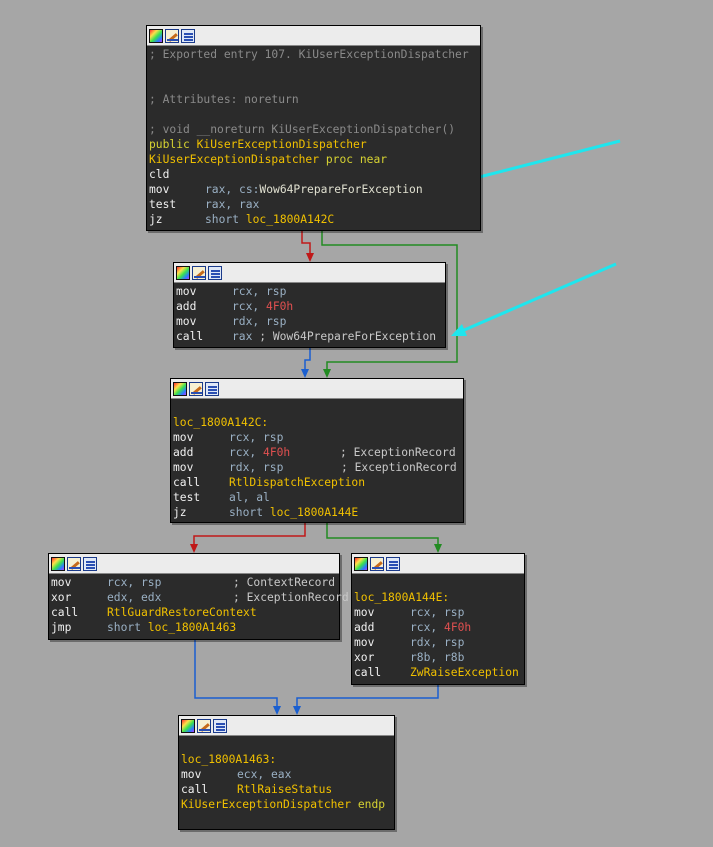 This screenshot has width=713, height=847. I want to click on code-line: public KiUserExceptionDispatcher, so click(314, 144).